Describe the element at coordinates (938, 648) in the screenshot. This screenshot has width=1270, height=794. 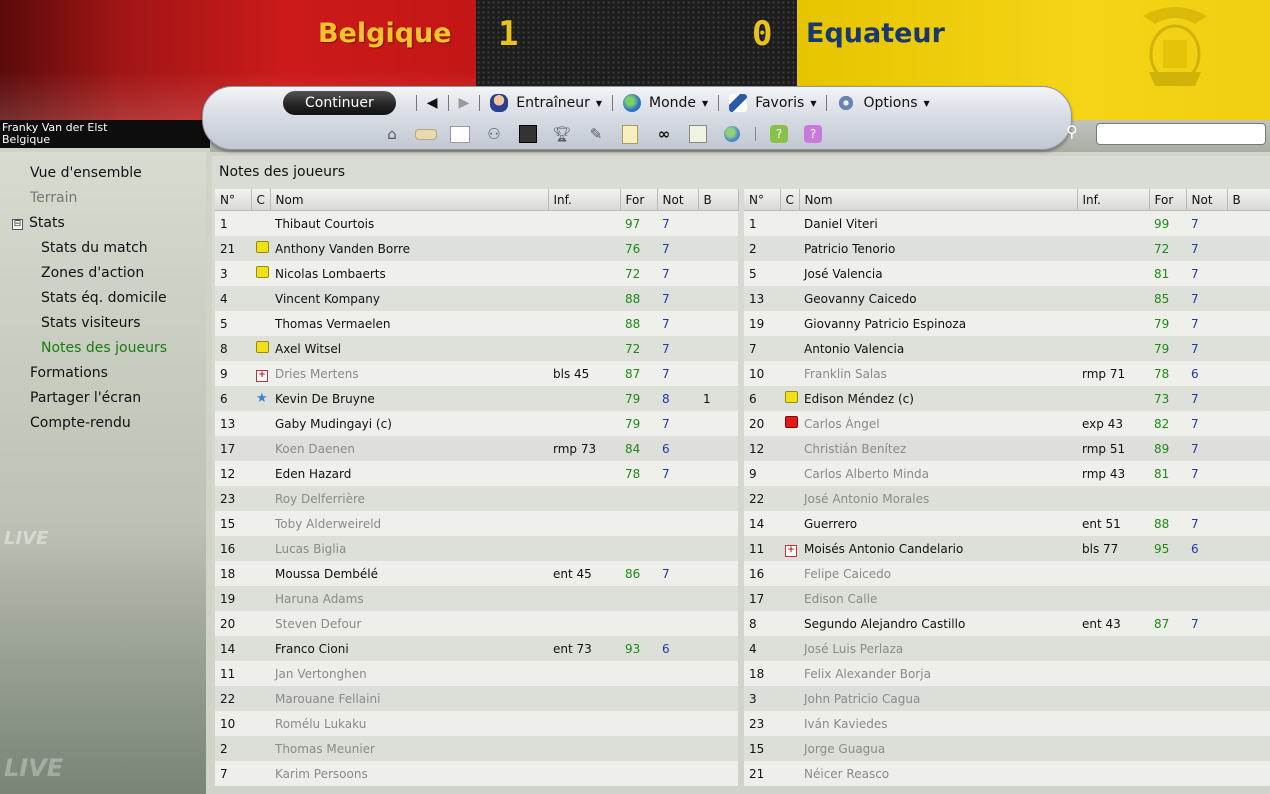
I see `player-name: José Luis Perlaza` at that location.